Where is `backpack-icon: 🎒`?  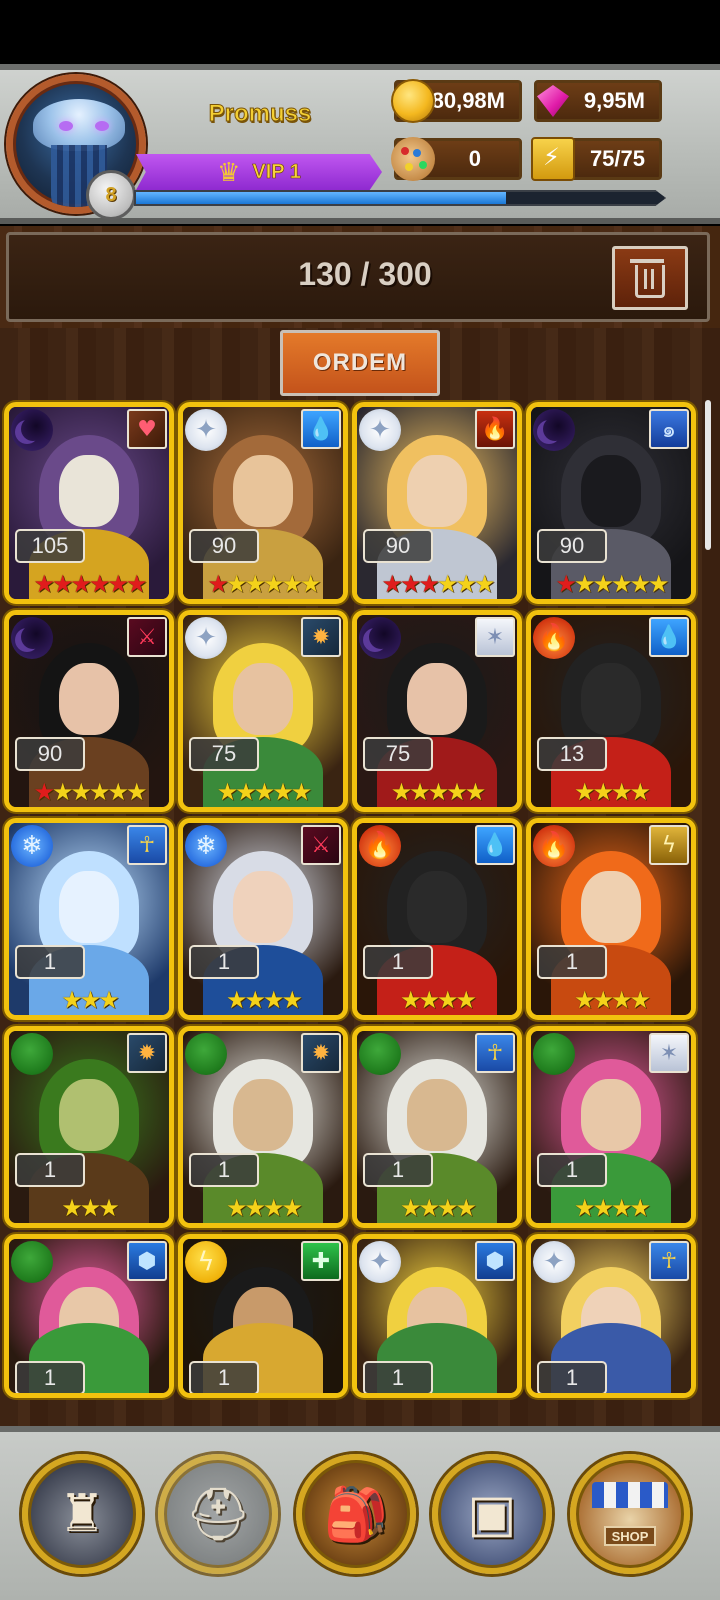
backpack-icon: 🎒 is located at coordinates (356, 1514).